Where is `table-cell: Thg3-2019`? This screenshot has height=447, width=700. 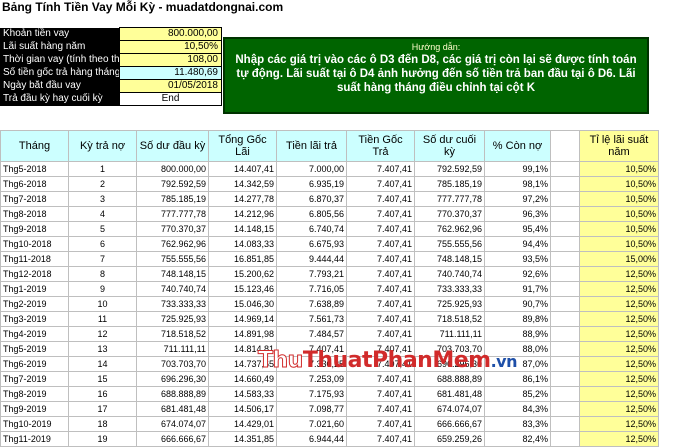 table-cell: Thg3-2019 is located at coordinates (34, 319).